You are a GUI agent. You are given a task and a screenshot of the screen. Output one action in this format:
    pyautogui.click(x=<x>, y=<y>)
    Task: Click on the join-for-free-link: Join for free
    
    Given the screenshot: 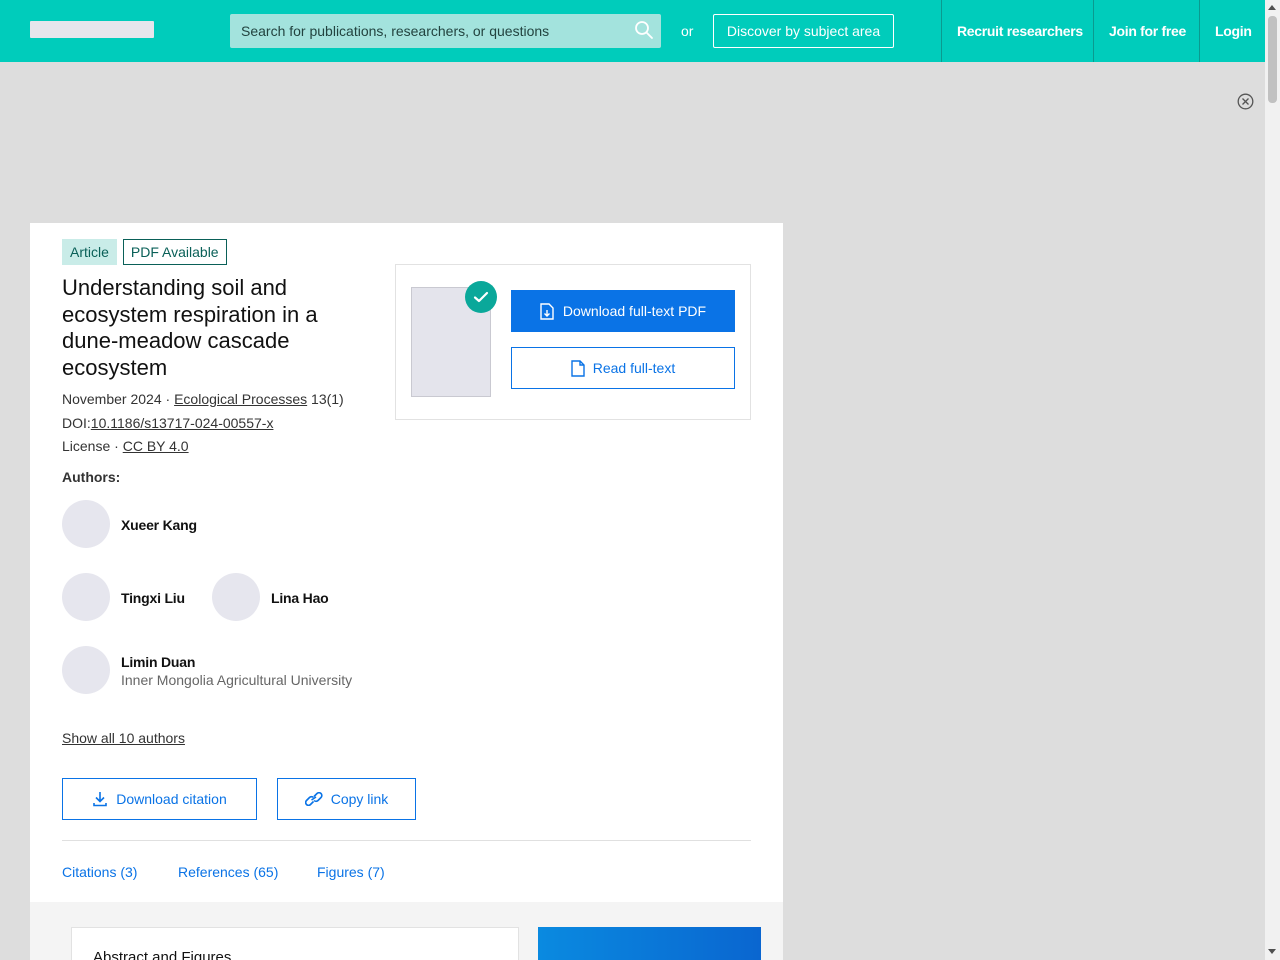 What is the action you would take?
    pyautogui.click(x=1147, y=31)
    